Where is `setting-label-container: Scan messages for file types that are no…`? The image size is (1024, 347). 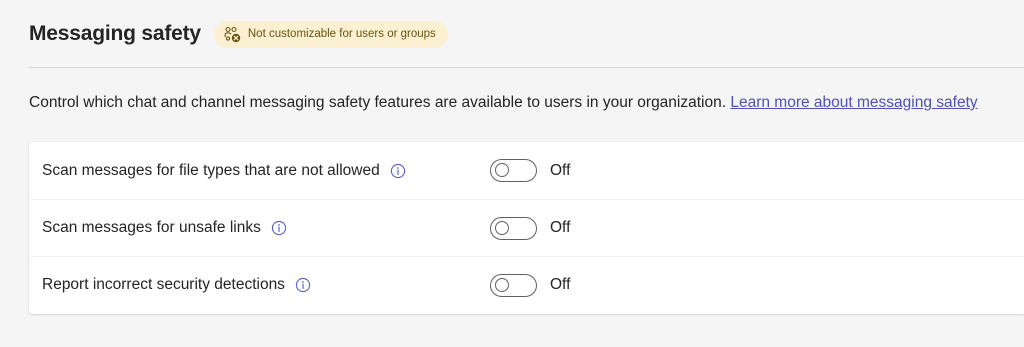 setting-label-container: Scan messages for file types that are no… is located at coordinates (224, 171).